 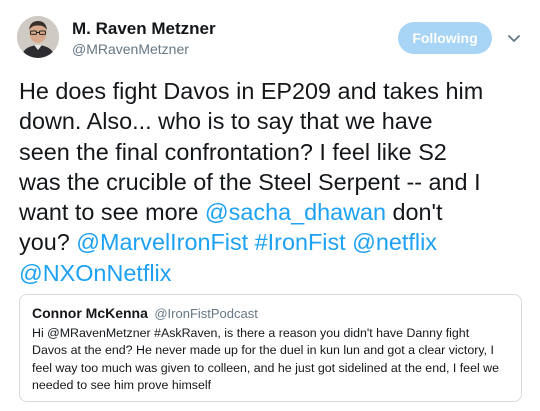 I want to click on tweet-line: @NXOnNetflix, so click(x=276, y=273).